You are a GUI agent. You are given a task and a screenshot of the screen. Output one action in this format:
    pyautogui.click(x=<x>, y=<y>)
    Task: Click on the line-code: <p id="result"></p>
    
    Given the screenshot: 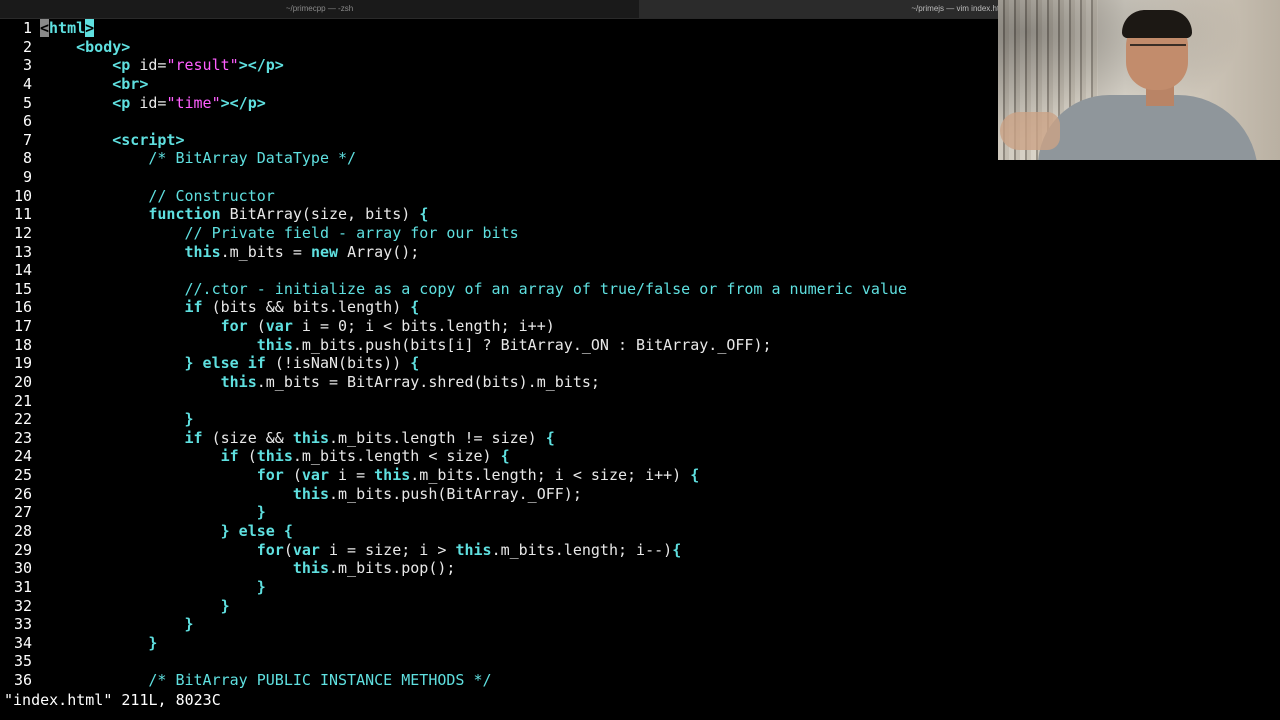 What is the action you would take?
    pyautogui.click(x=162, y=65)
    